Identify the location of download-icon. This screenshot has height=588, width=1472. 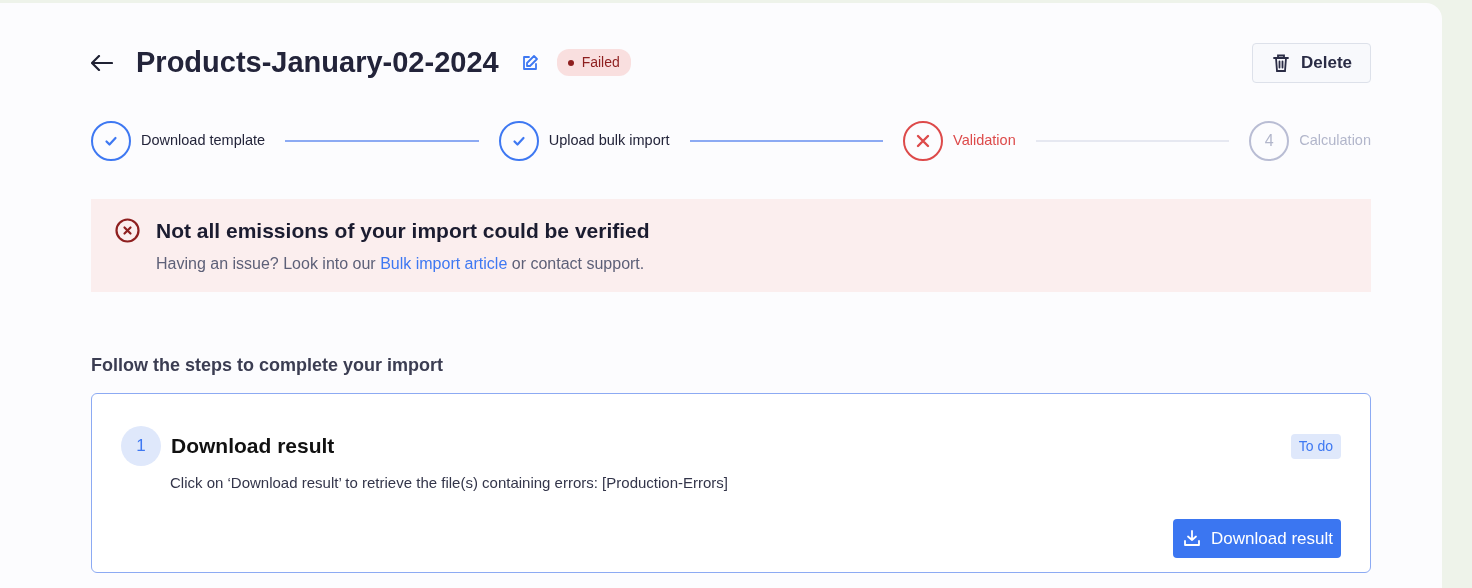
(1192, 538).